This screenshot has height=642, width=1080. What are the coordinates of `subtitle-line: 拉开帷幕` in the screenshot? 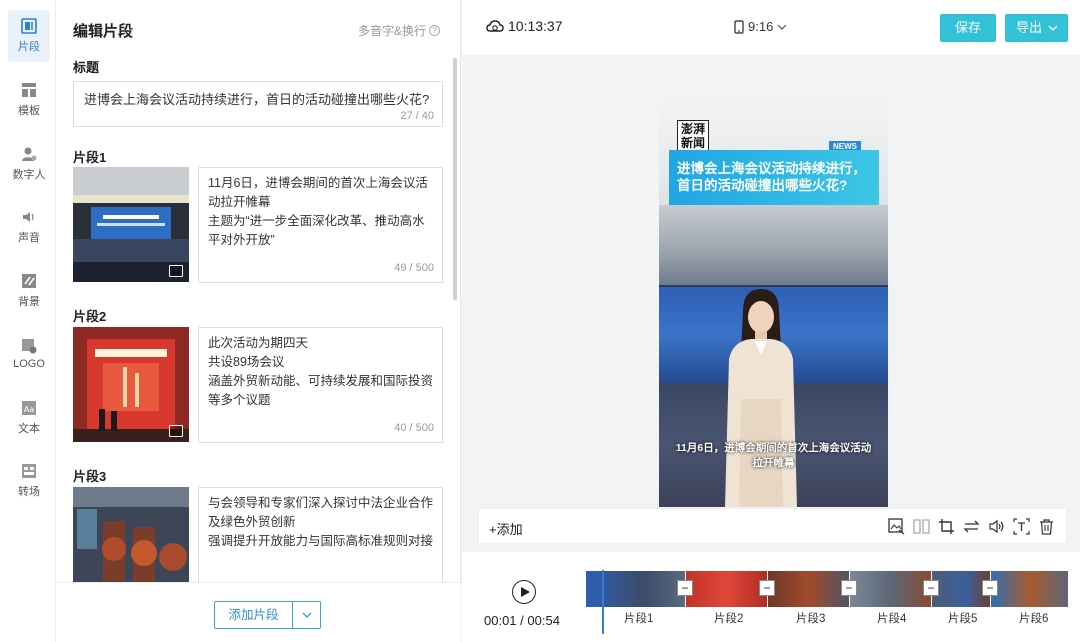 It's located at (773, 463).